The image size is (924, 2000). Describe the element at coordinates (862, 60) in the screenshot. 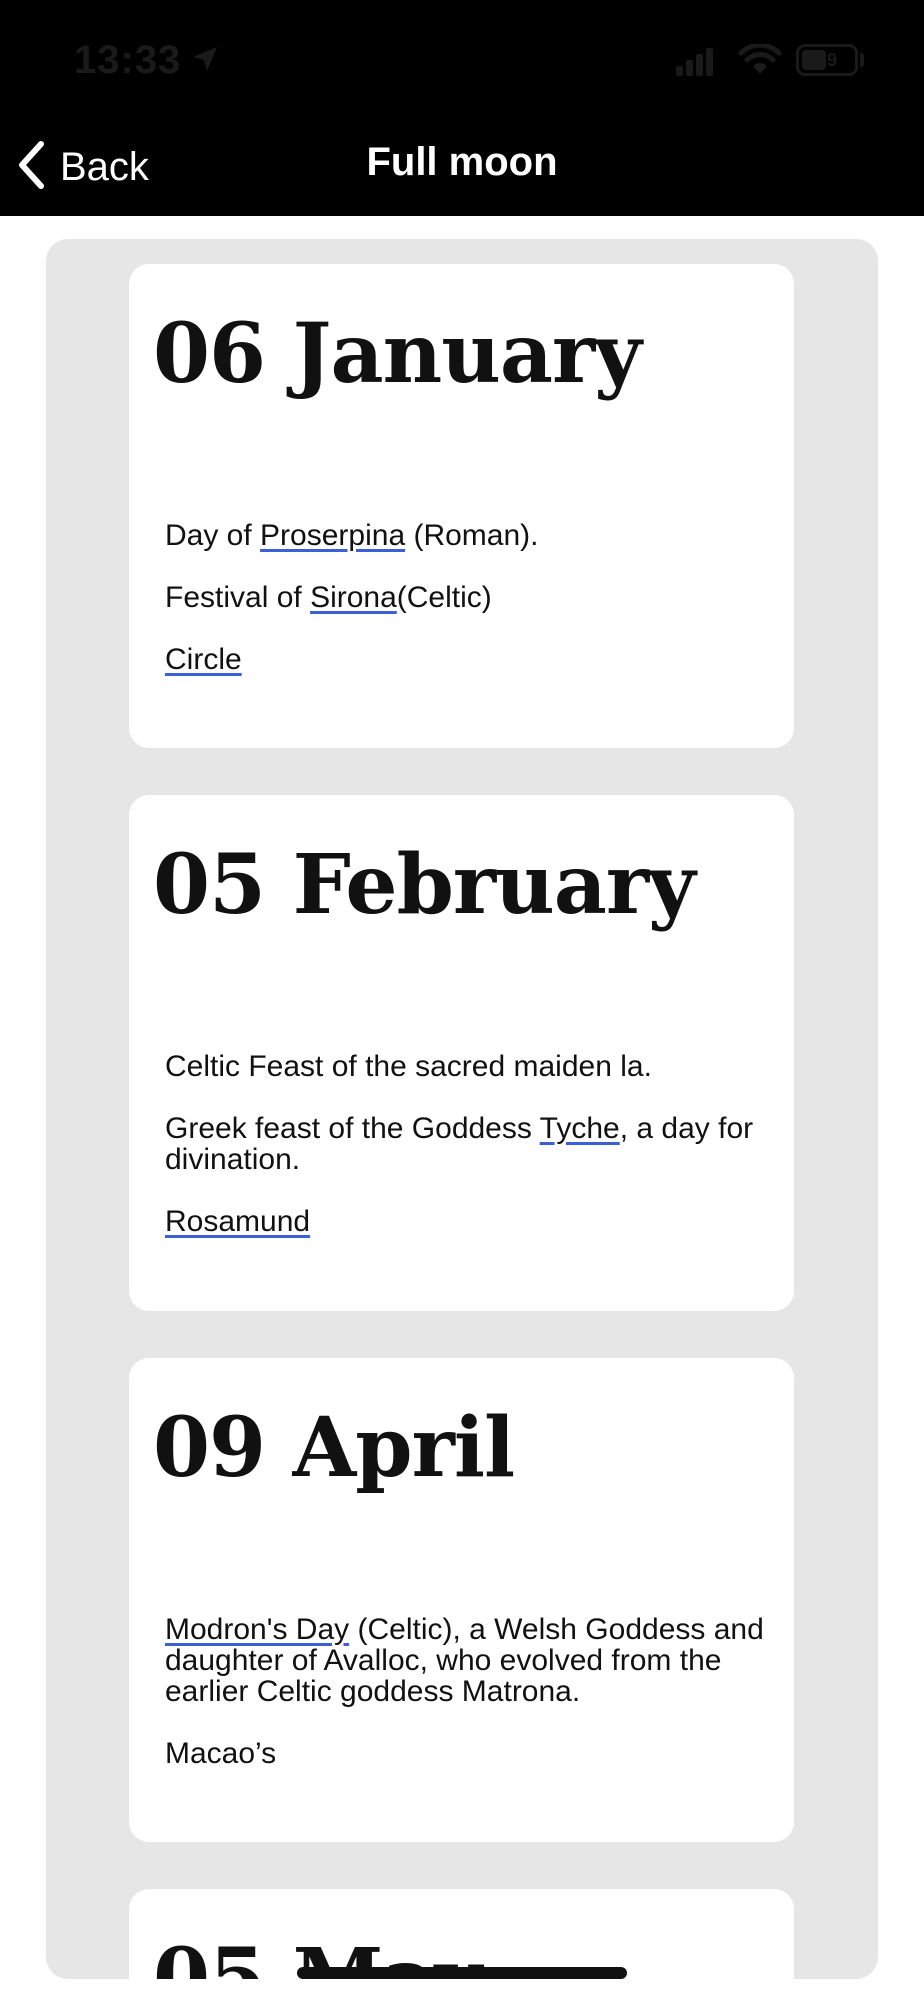

I see `battery-nub` at that location.